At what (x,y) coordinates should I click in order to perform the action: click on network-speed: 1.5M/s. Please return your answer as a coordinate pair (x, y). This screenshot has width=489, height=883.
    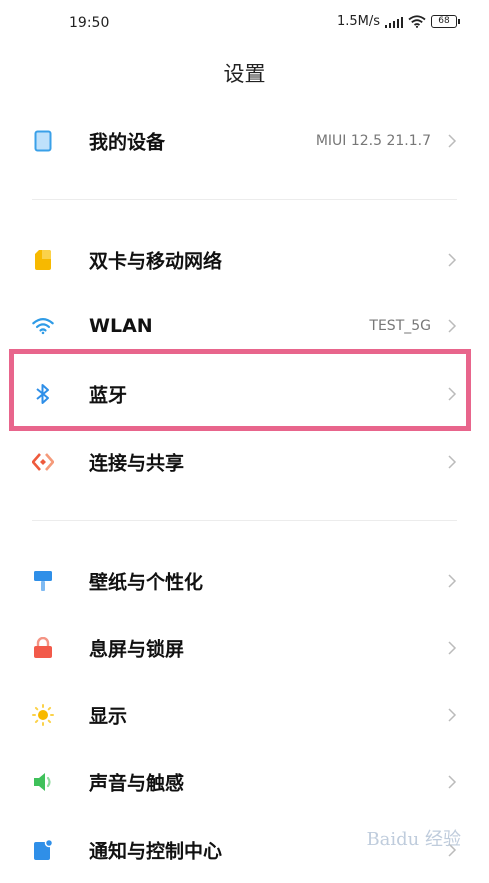
    Looking at the image, I should click on (358, 21).